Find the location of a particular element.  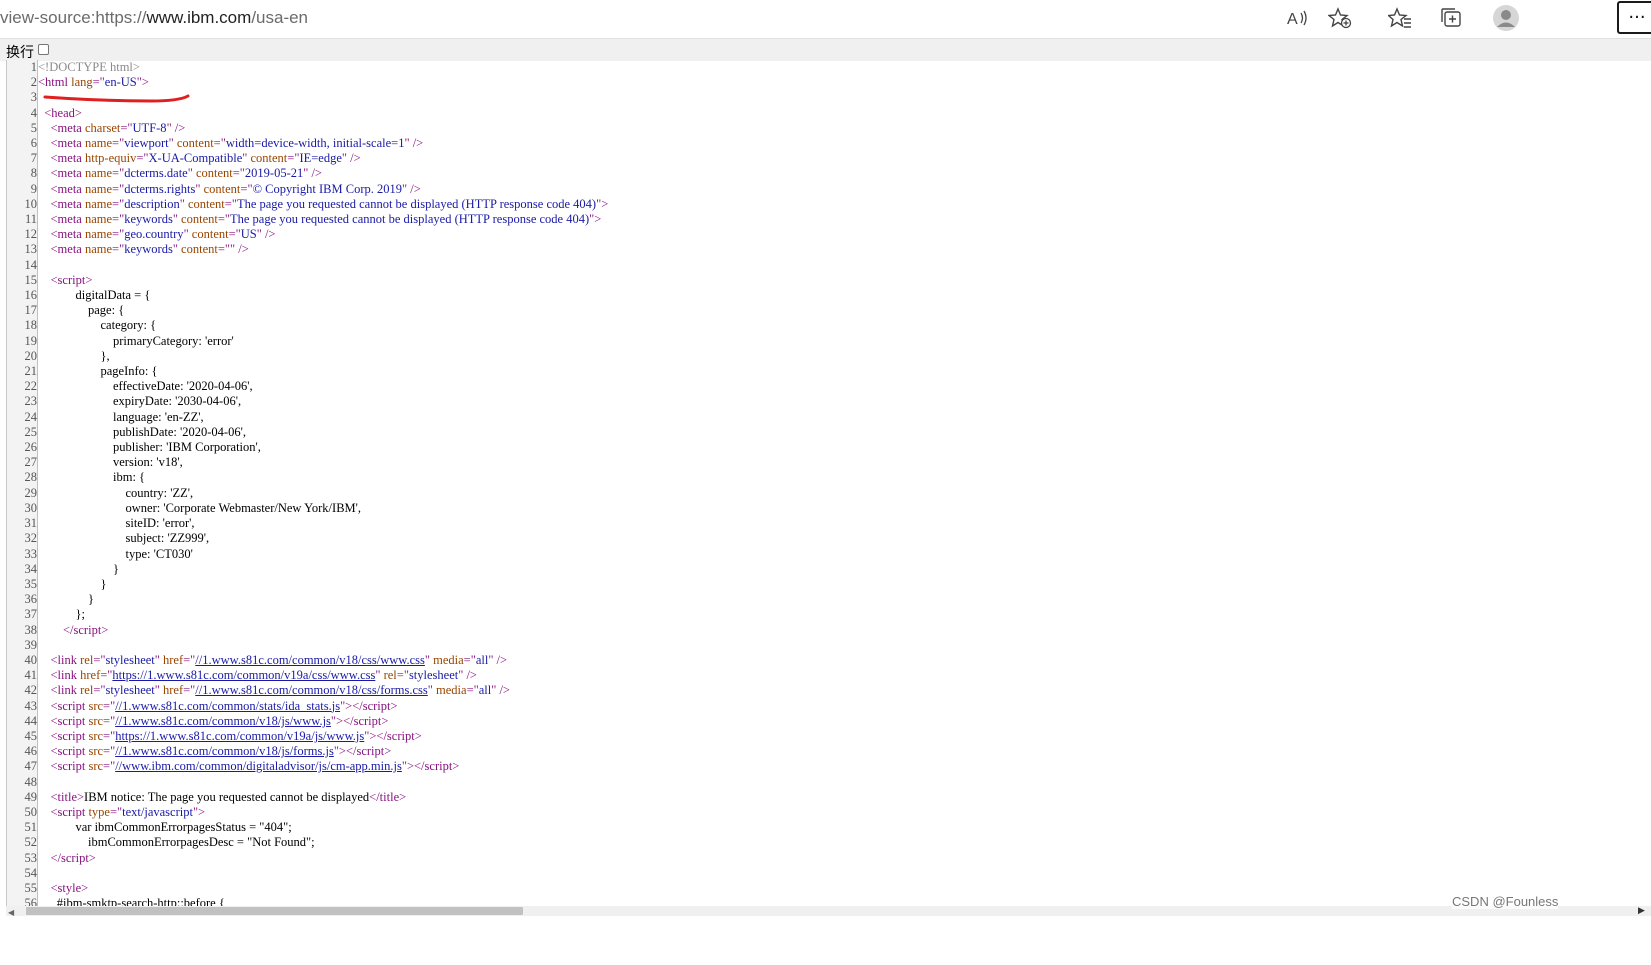

line-number: 26 is located at coordinates (22, 448).